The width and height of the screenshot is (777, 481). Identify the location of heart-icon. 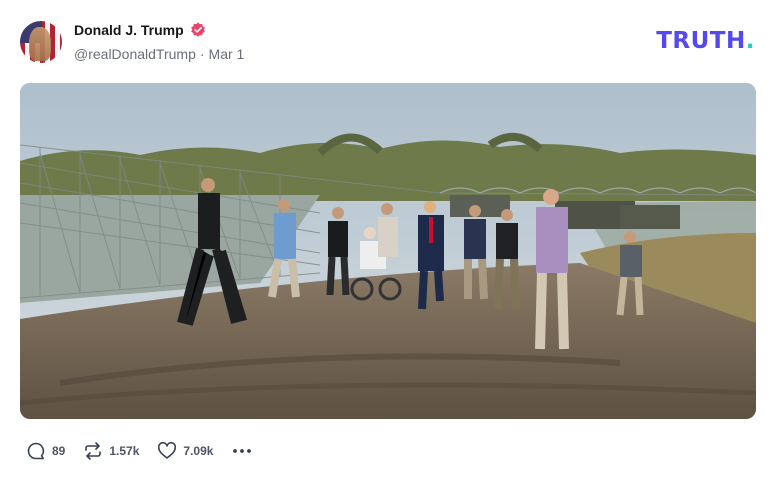
(167, 450).